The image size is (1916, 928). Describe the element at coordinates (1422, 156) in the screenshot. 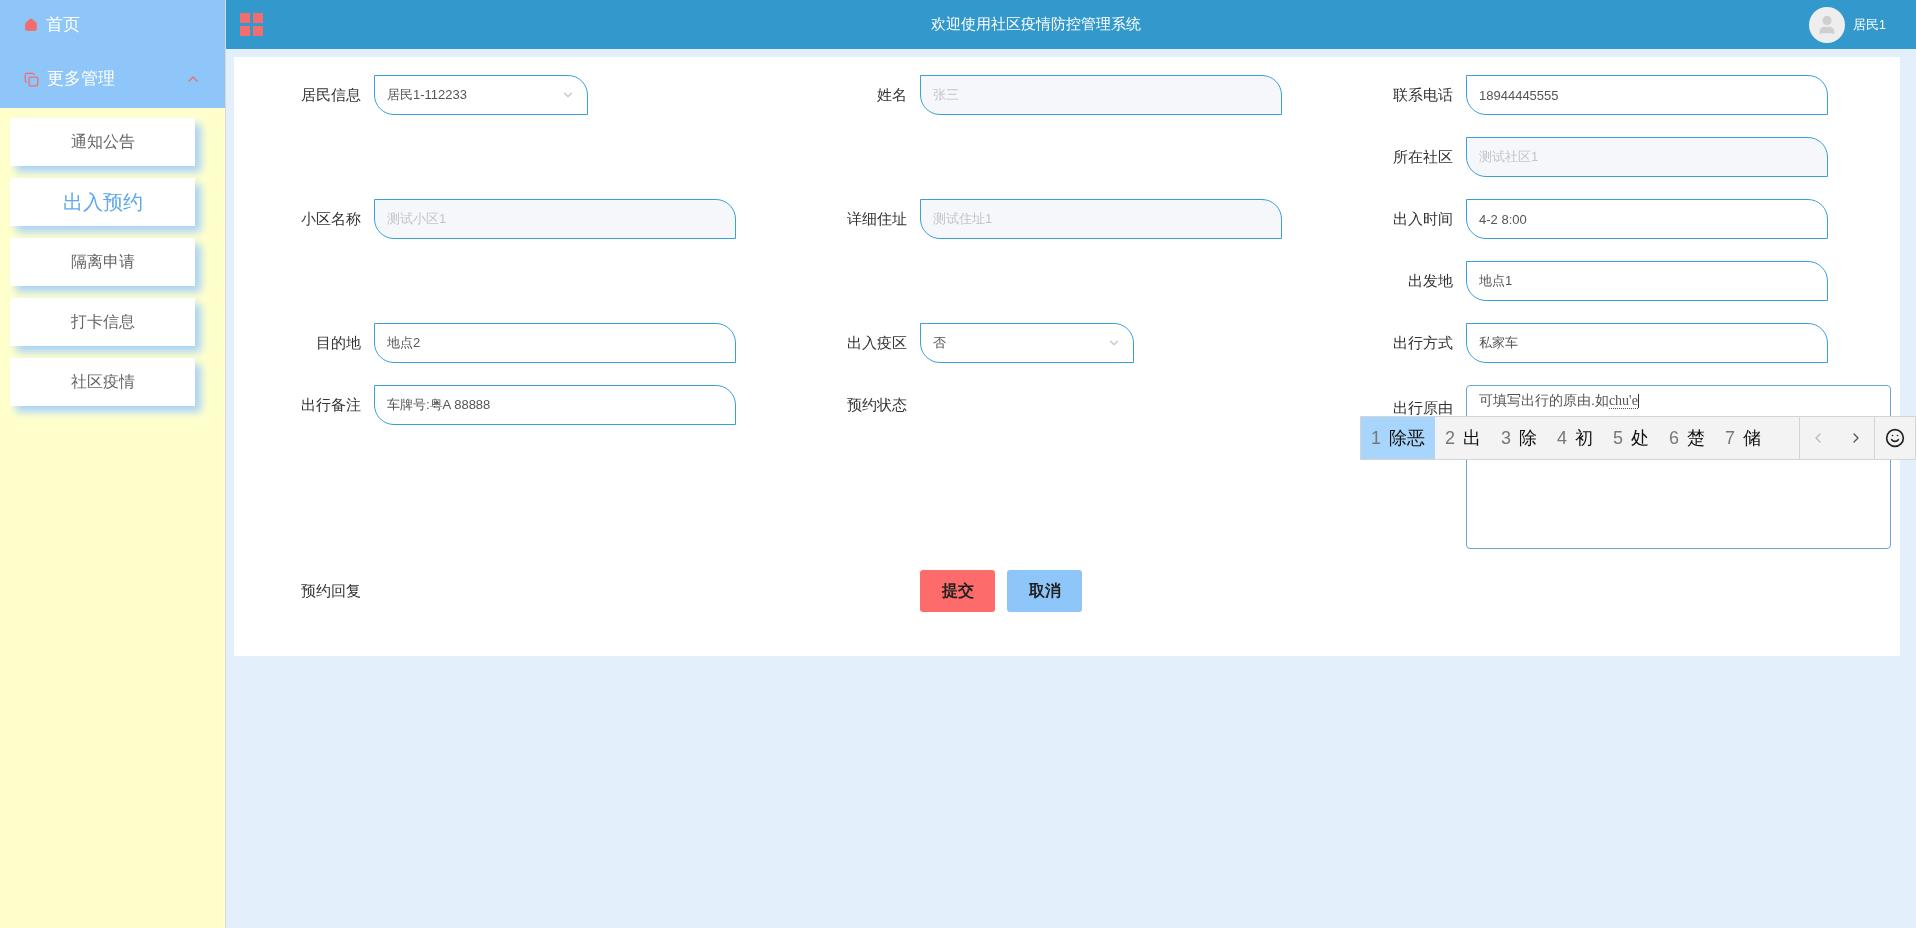

I see `field-label: 所在社区` at that location.